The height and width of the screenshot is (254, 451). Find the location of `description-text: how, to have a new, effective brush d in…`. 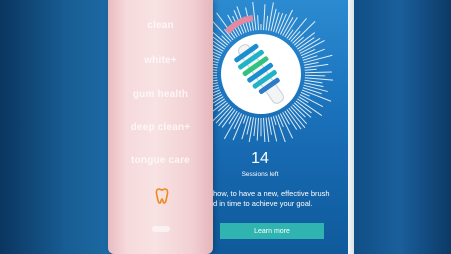

description-text: how, to have a new, effective brush d in… is located at coordinates (280, 199).